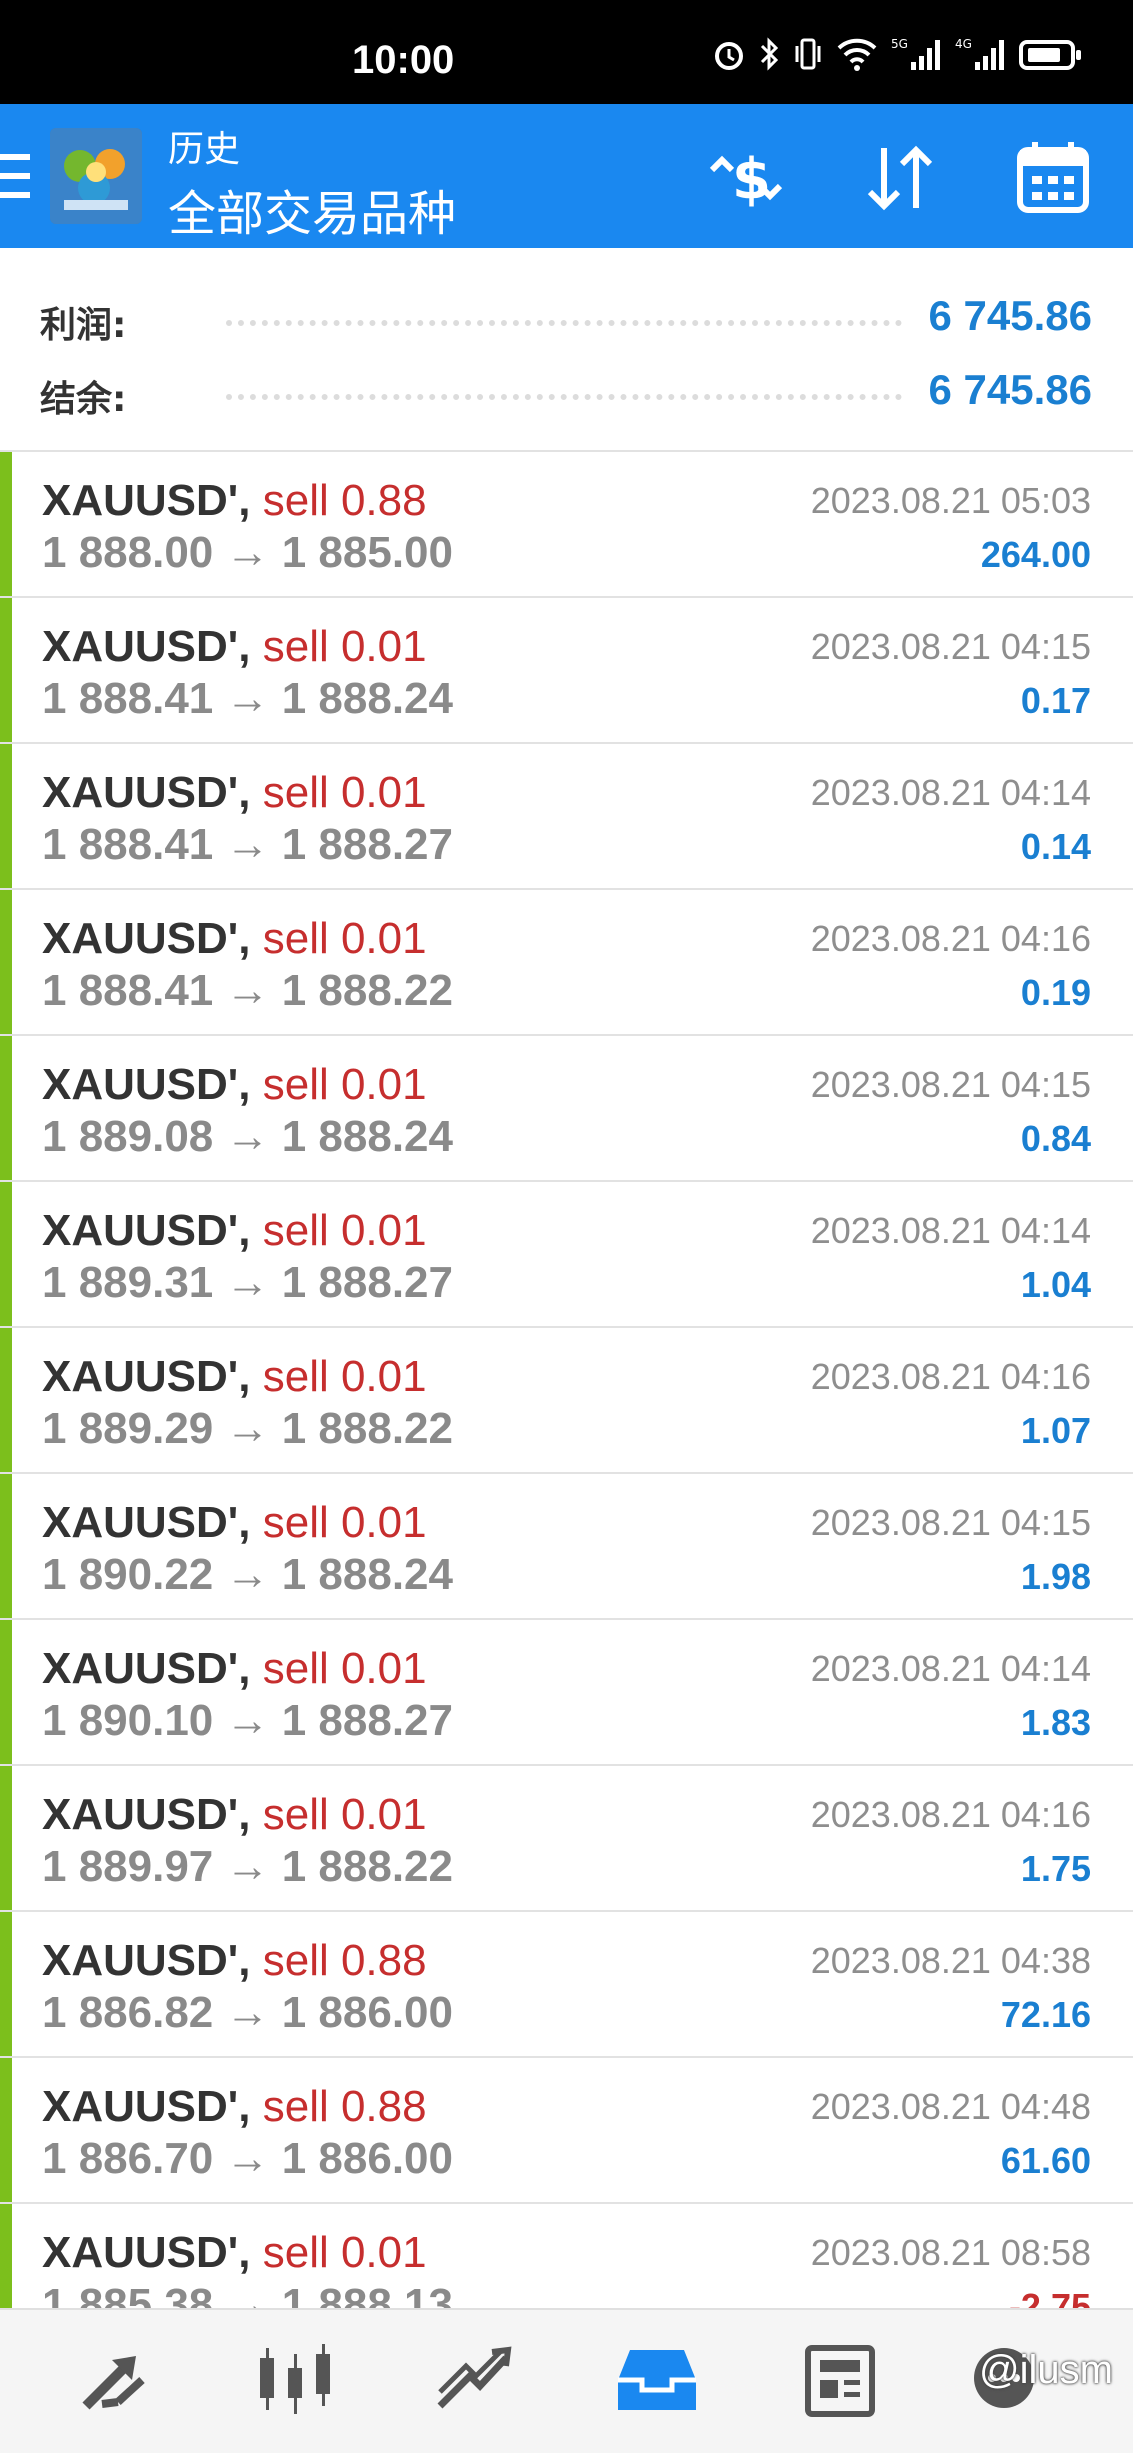  I want to click on profit-row: 利润: 6 745.86, so click(566, 316).